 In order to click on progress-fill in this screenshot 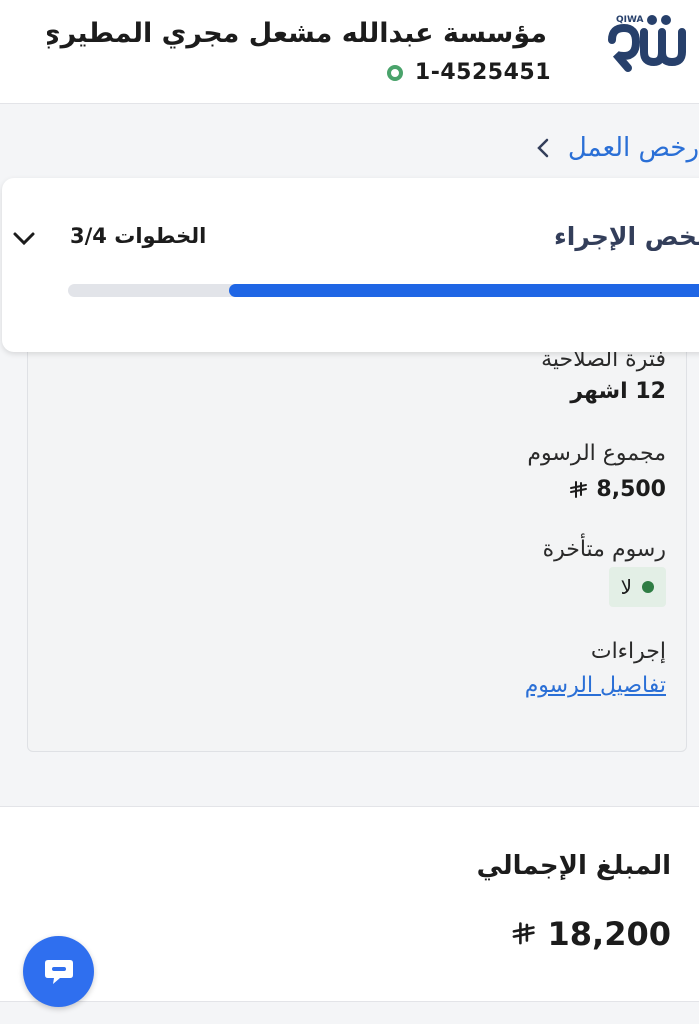, I will do `click(464, 290)`.